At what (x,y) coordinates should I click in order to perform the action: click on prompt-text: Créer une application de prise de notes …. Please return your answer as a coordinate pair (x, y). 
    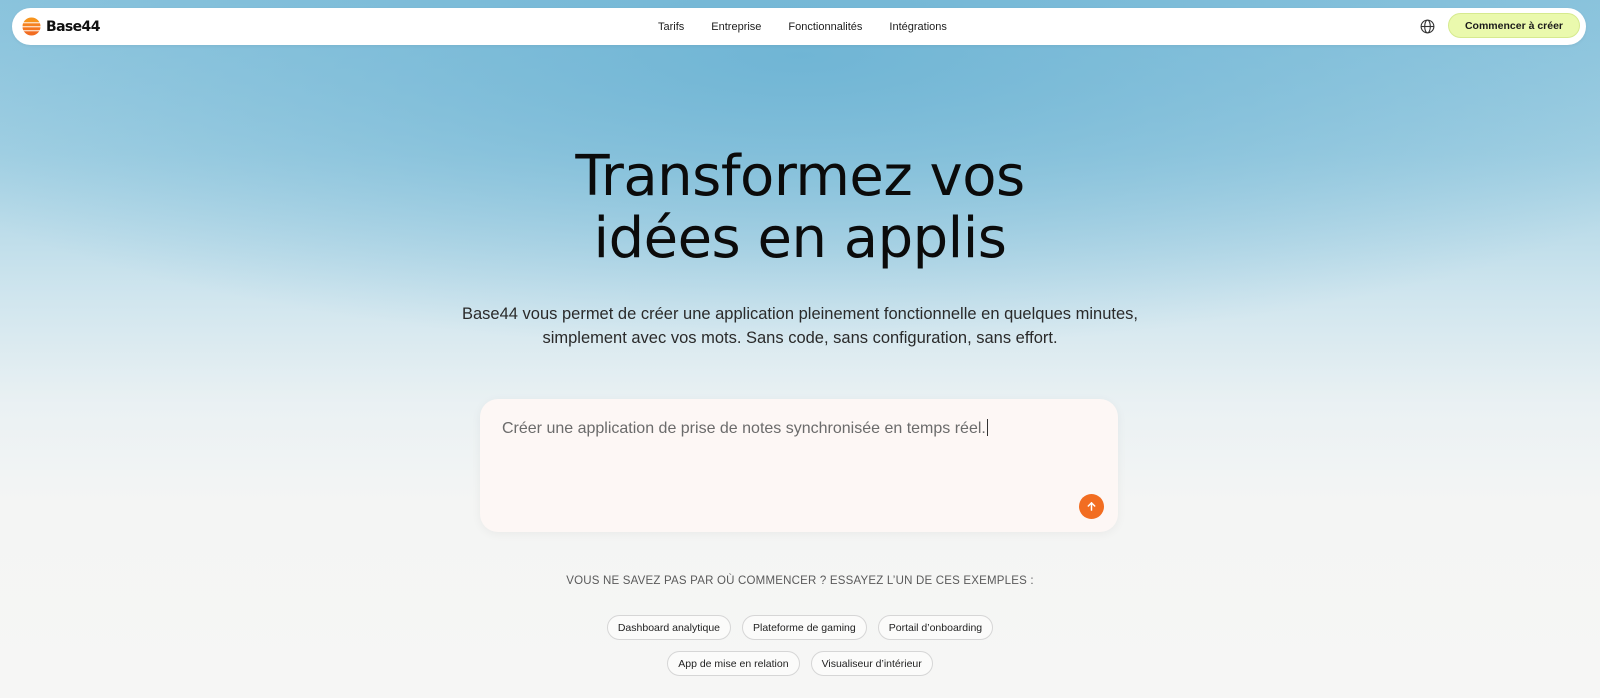
    Looking at the image, I should click on (744, 428).